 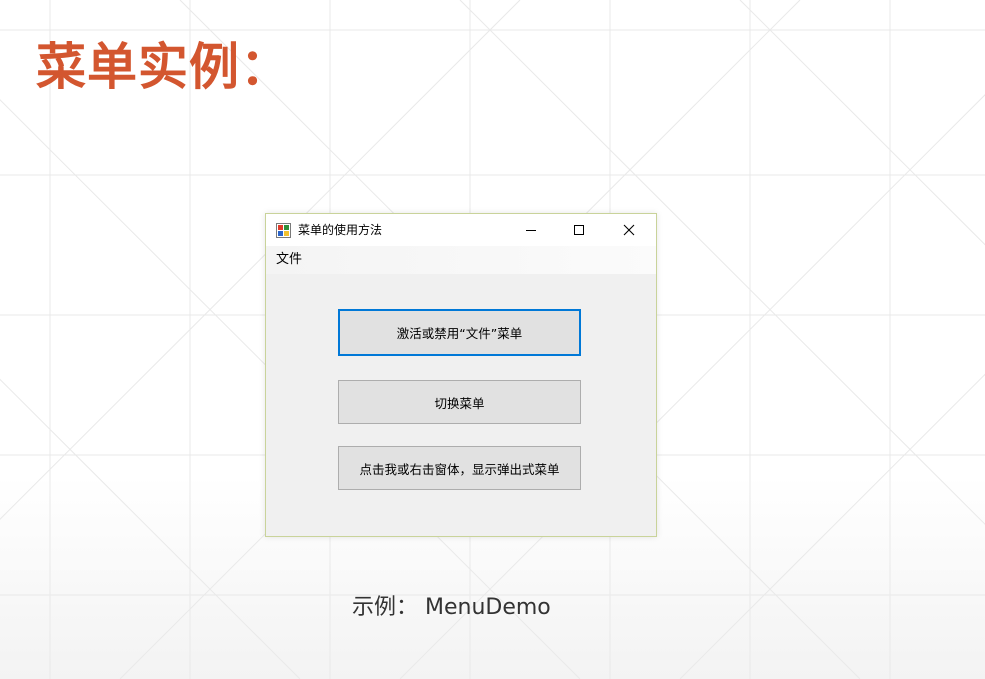 I want to click on maximize-button, so click(x=579, y=230).